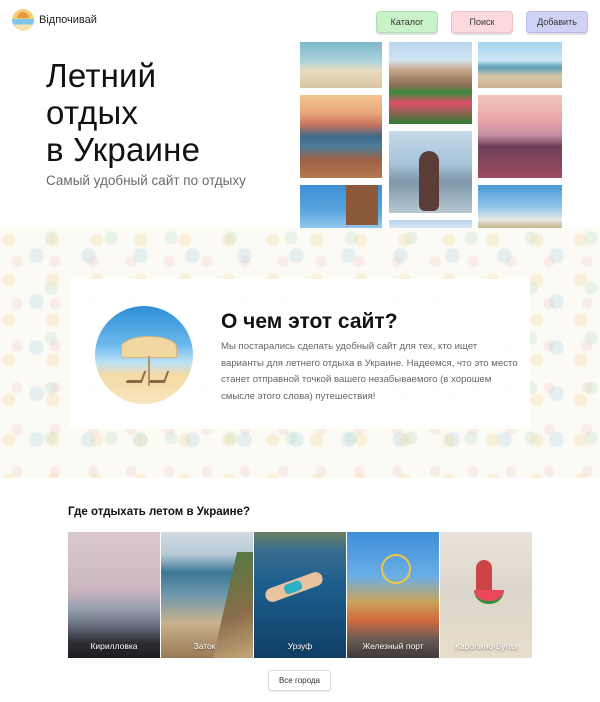  Describe the element at coordinates (114, 646) in the screenshot. I see `city-label: Кирилловка` at that location.